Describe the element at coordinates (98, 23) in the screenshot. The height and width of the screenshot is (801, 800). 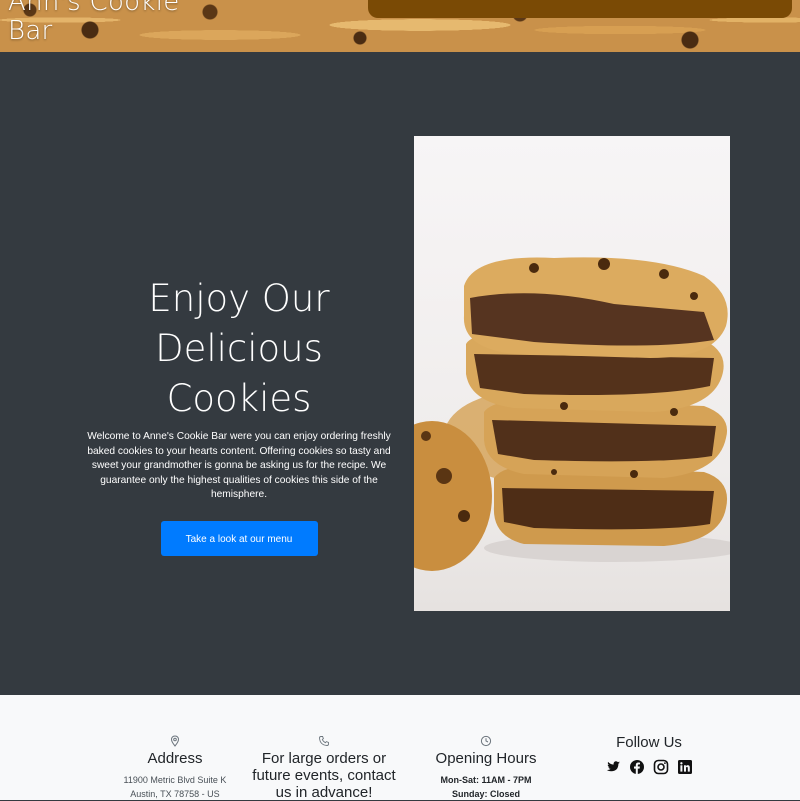
I see `brand-name: Ann's Cookie Bar` at that location.